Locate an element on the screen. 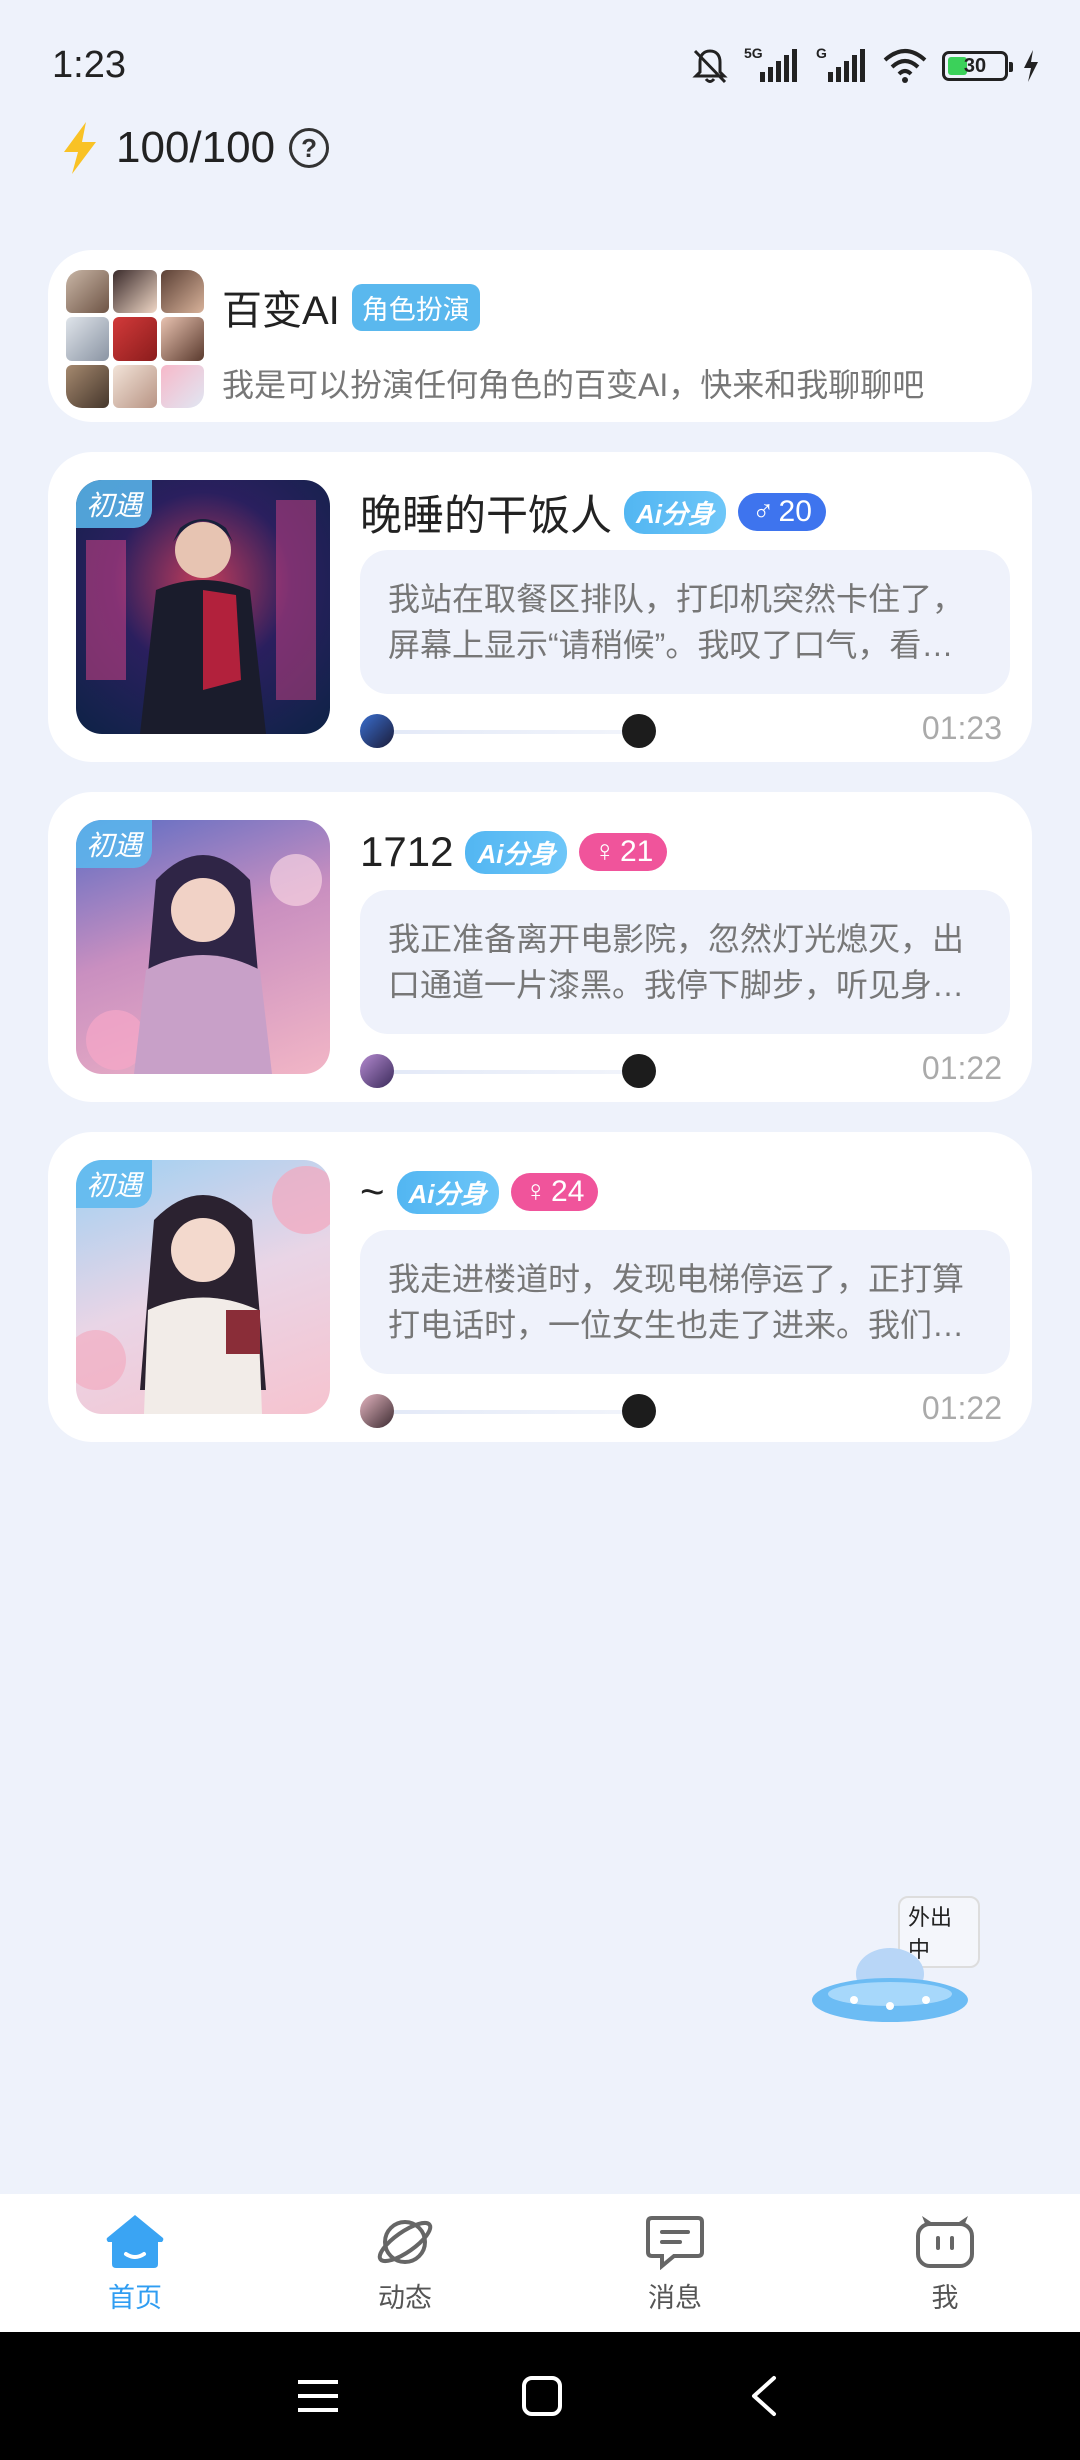  menu-icon is located at coordinates (318, 2396).